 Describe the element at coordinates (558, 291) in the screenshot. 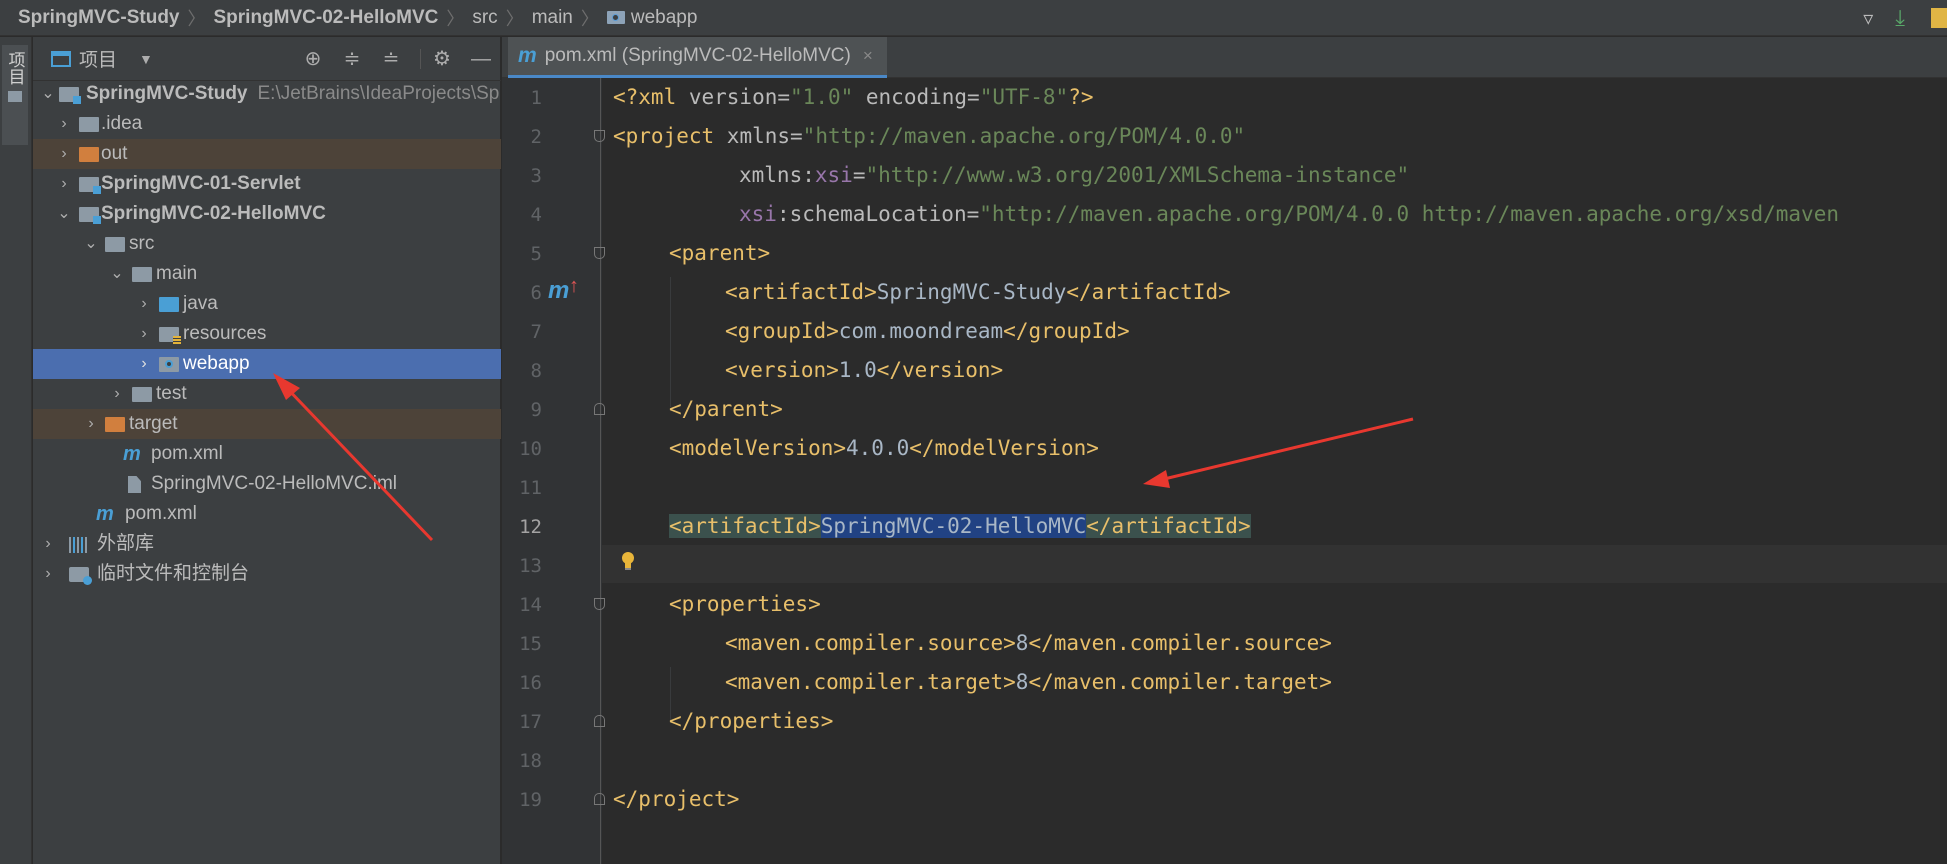

I see `maven-parent-gutter-icon: m` at that location.